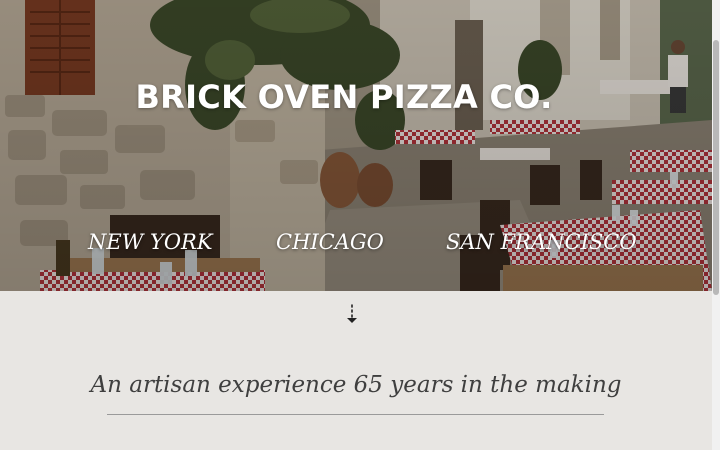  I want to click on city-nav: NEW YORK CHICAGO SAN FRANCISCO, so click(356, 245).